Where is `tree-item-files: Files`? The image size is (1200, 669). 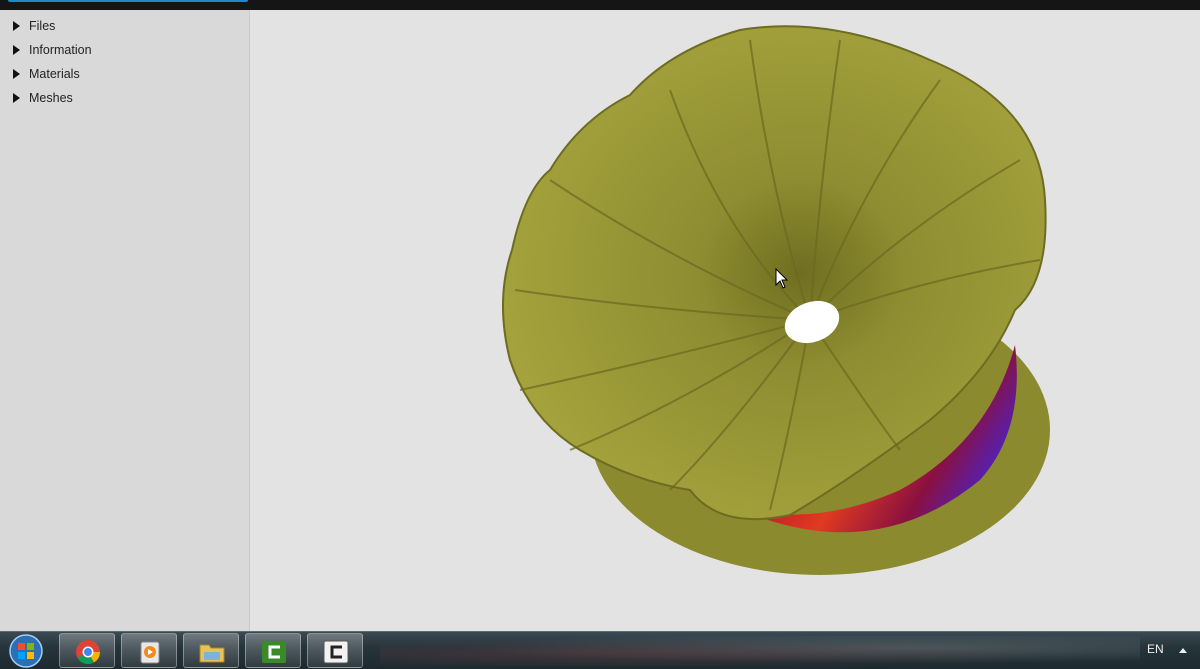 tree-item-files: Files is located at coordinates (124, 26).